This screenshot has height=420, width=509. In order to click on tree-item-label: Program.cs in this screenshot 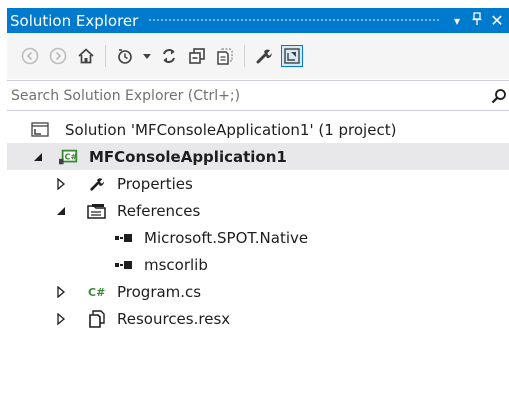, I will do `click(159, 291)`.